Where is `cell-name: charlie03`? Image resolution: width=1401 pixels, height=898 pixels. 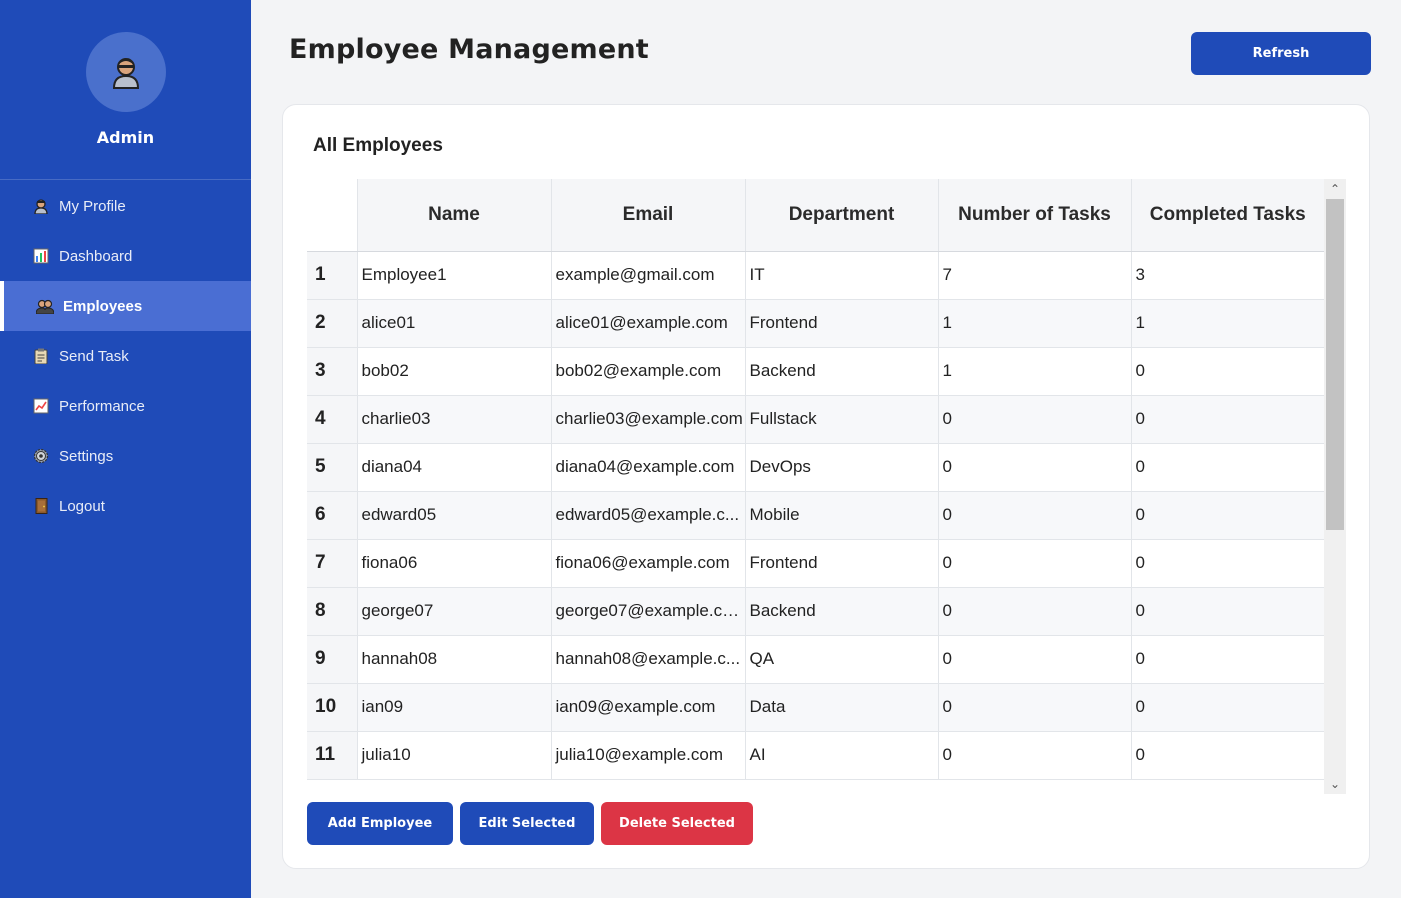 cell-name: charlie03 is located at coordinates (453, 419).